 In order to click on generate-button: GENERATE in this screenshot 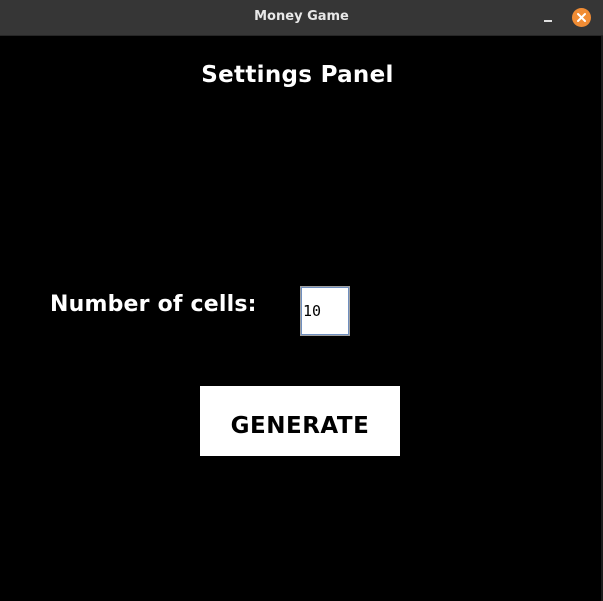, I will do `click(300, 421)`.